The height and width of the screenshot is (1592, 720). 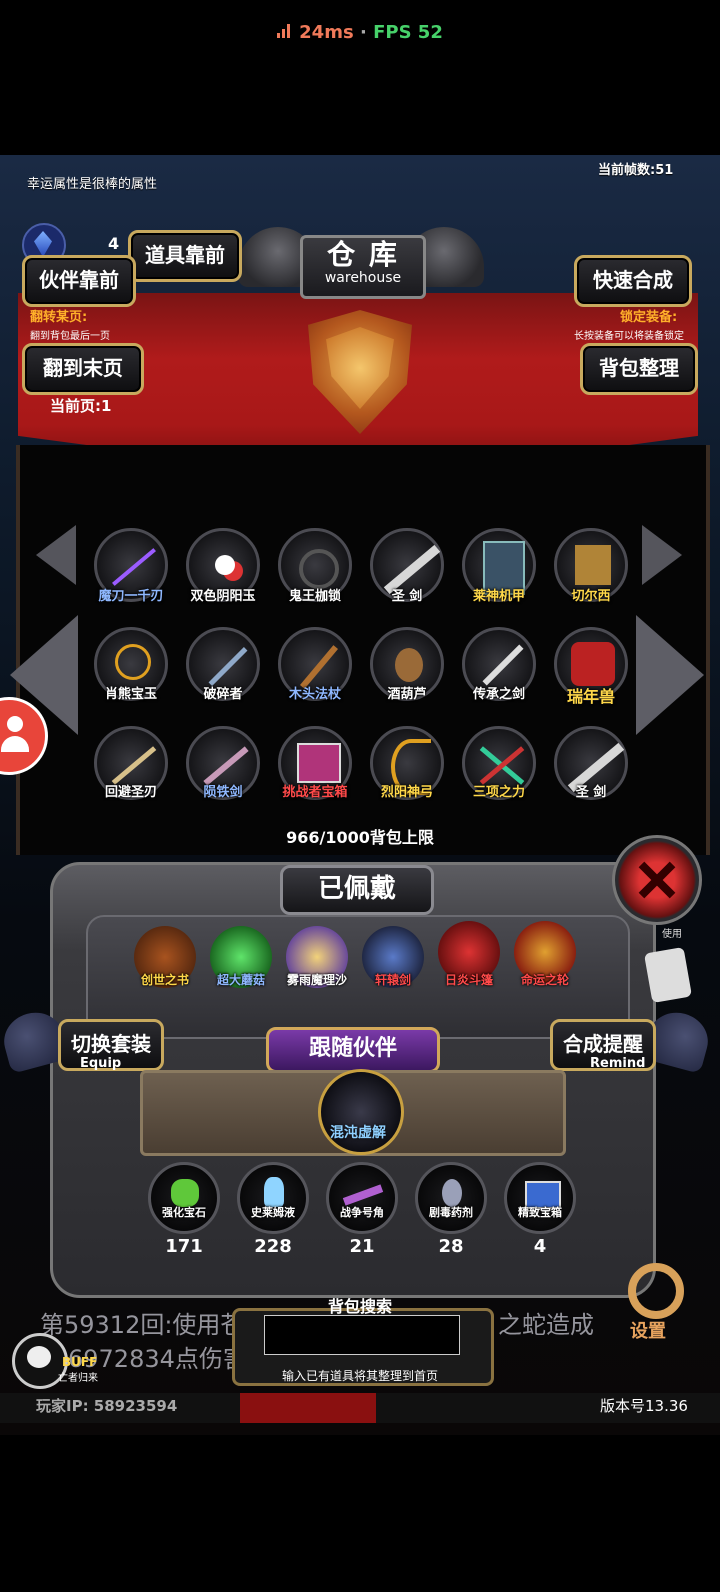 What do you see at coordinates (285, 31) in the screenshot?
I see `signal-icon` at bounding box center [285, 31].